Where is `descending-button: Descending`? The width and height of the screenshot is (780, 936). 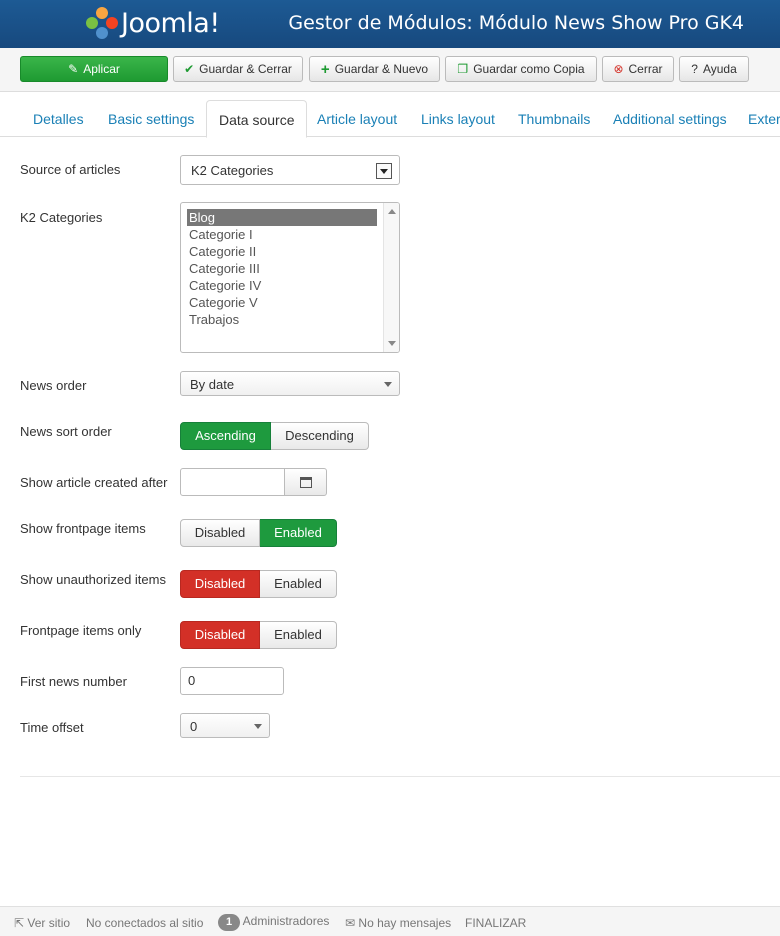
descending-button: Descending is located at coordinates (320, 436).